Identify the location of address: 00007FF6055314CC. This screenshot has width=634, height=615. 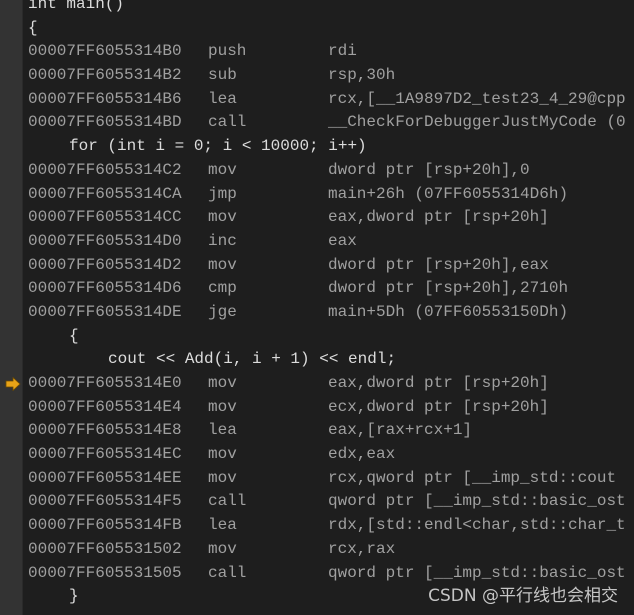
(105, 217).